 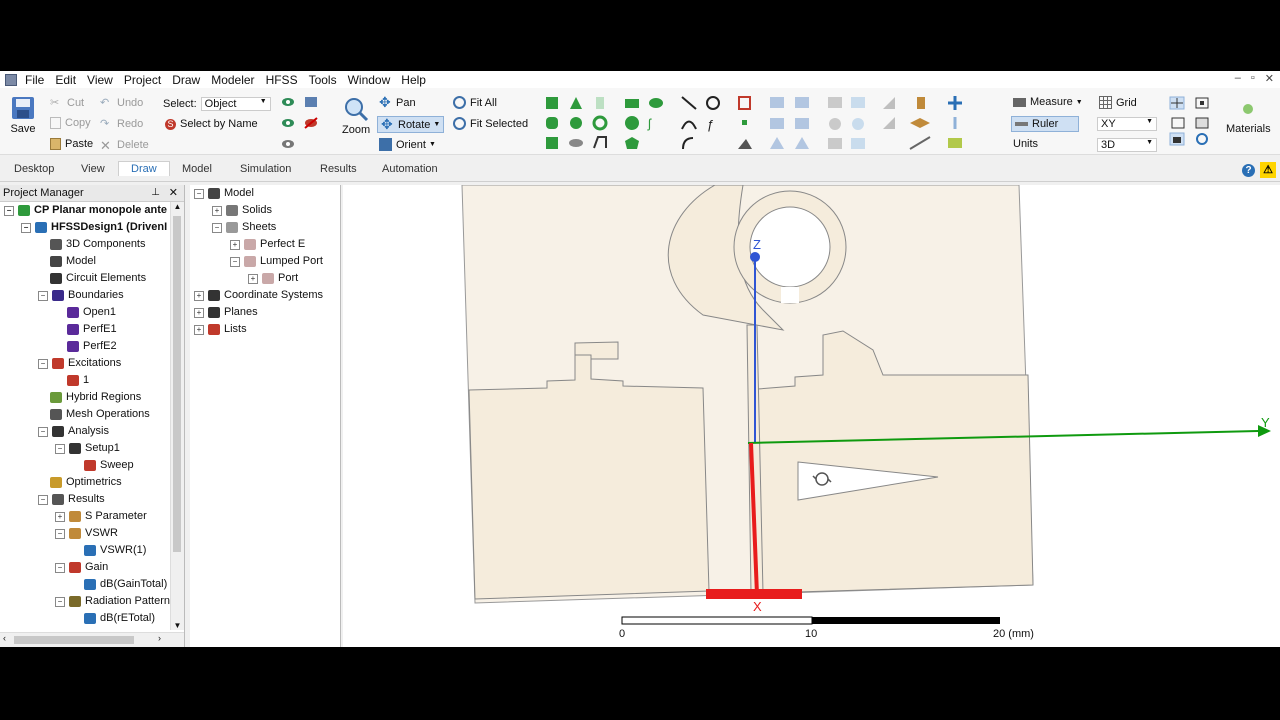 I want to click on menu-project: Project, so click(x=142, y=80).